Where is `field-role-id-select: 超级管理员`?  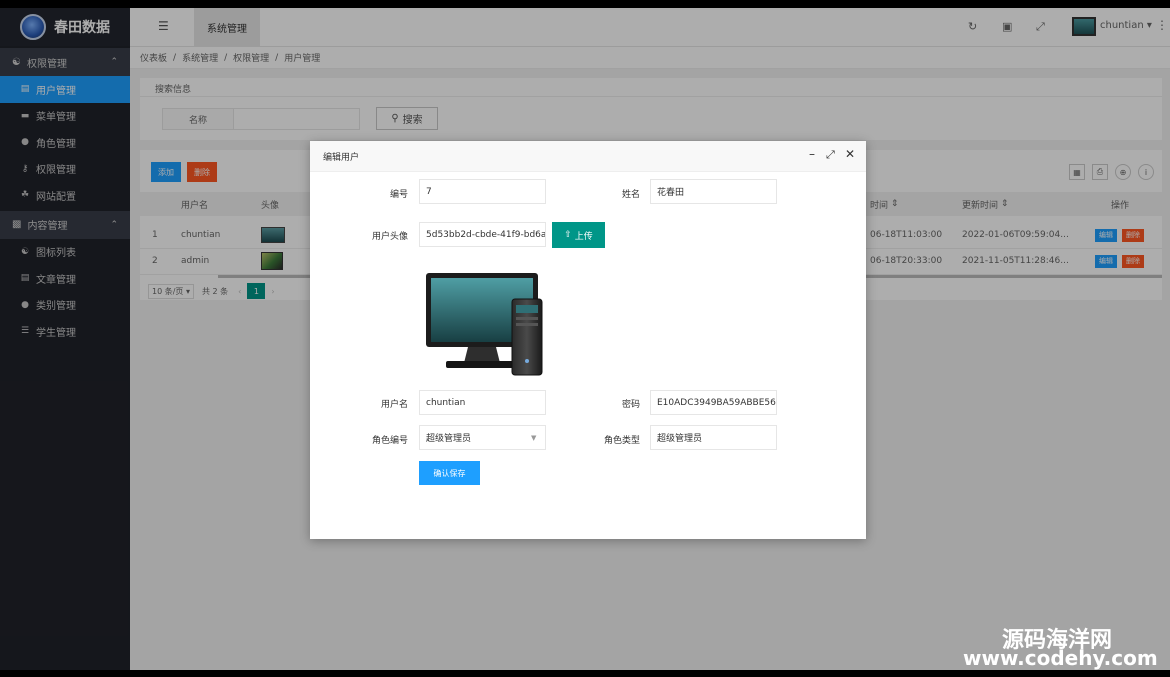 field-role-id-select: 超级管理员 is located at coordinates (482, 437).